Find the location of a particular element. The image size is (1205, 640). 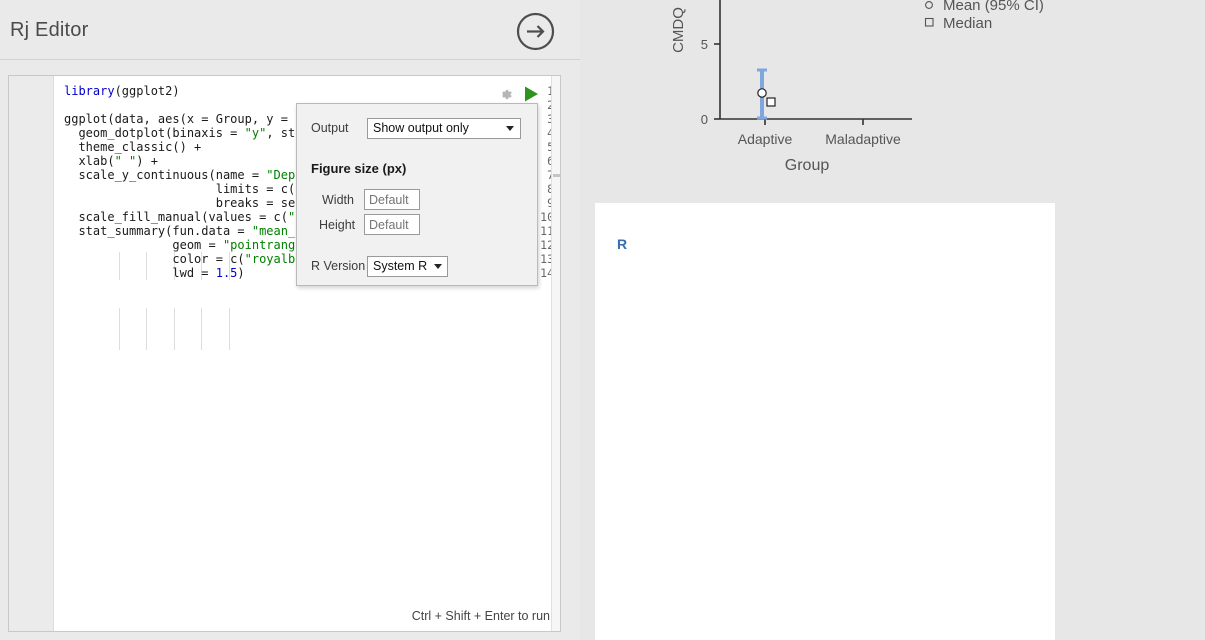

r-version-select: System R is located at coordinates (407, 266).